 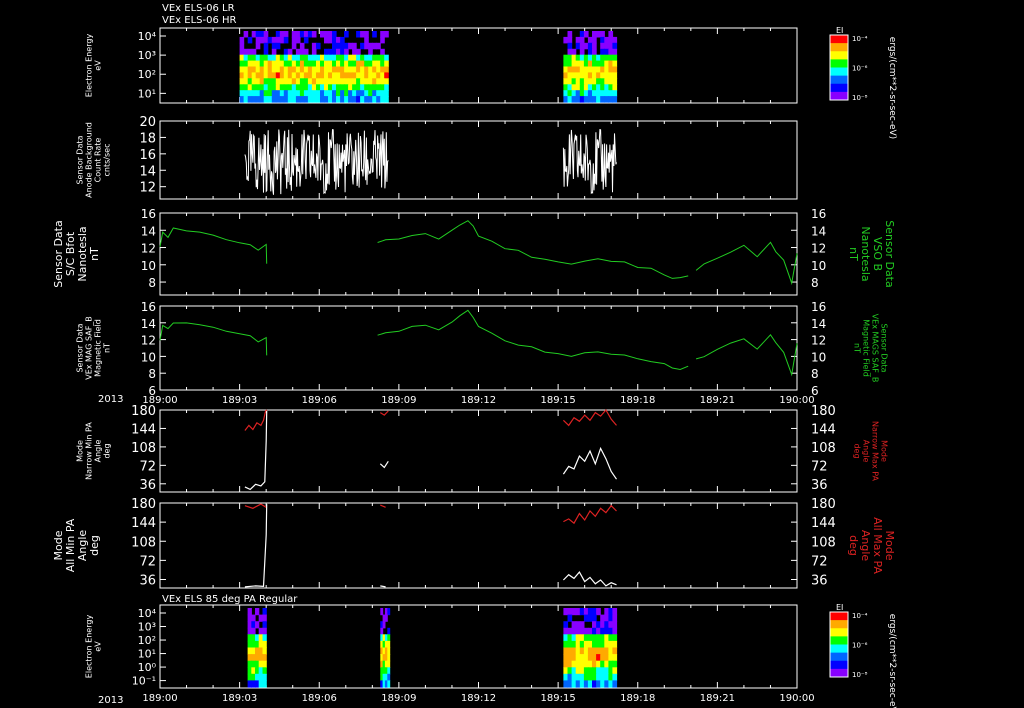 What do you see at coordinates (839, 30) in the screenshot?
I see `colorbar-label: EI` at bounding box center [839, 30].